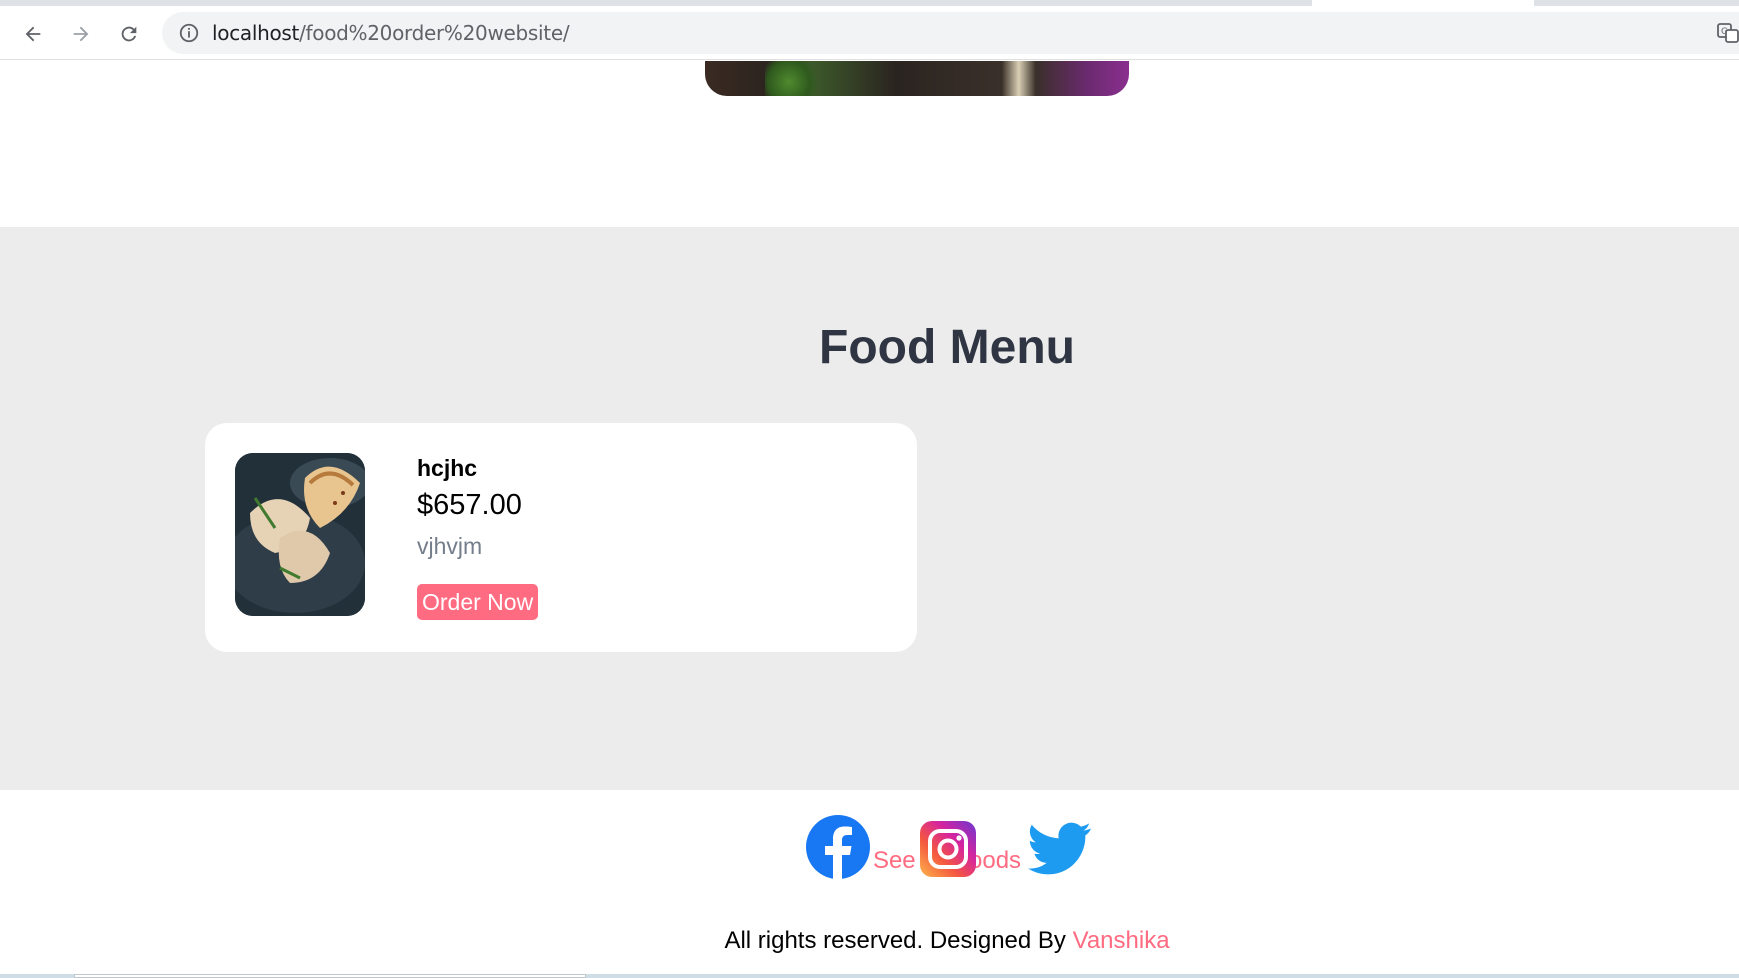 The image size is (1739, 978). What do you see at coordinates (450, 546) in the screenshot?
I see `food-description: vjhvjm` at bounding box center [450, 546].